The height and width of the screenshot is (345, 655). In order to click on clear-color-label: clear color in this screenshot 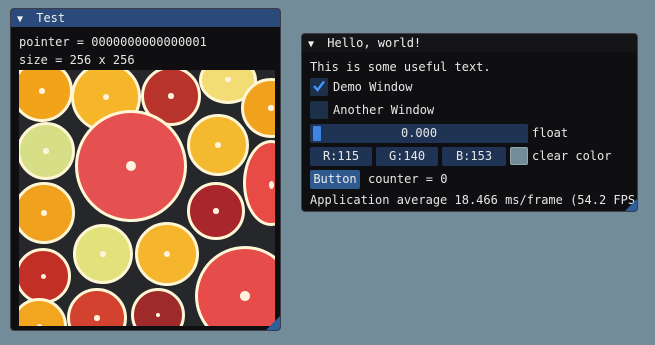, I will do `click(572, 156)`.